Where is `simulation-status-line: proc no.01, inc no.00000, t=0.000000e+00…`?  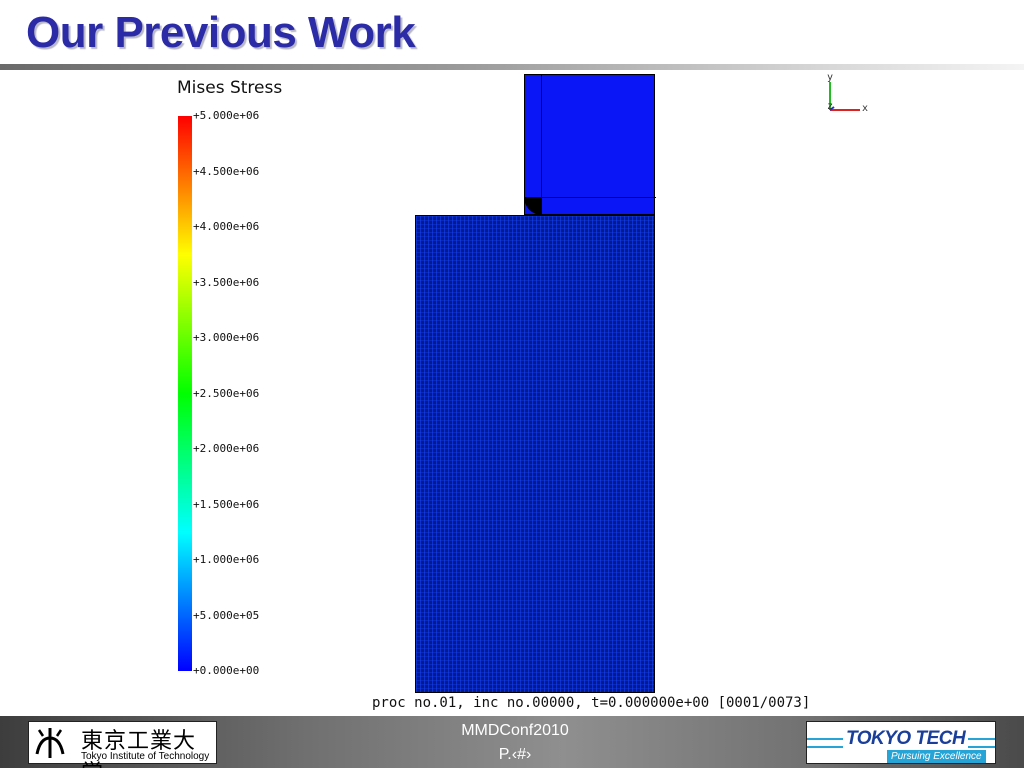
simulation-status-line: proc no.01, inc no.00000, t=0.000000e+00… is located at coordinates (591, 703).